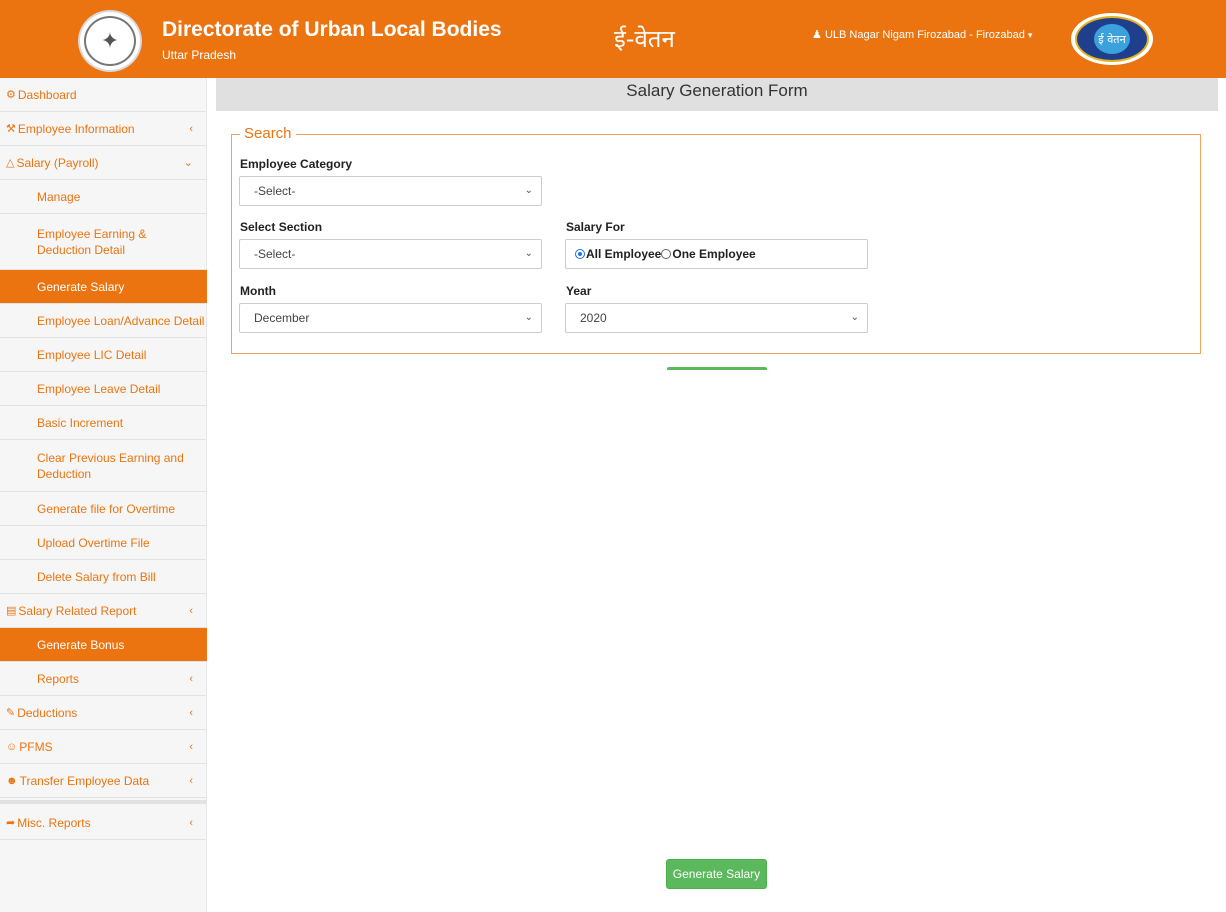  What do you see at coordinates (103, 823) in the screenshot?
I see `sidebar-item-misc-reports: ➦ Misc. Reports ‹` at bounding box center [103, 823].